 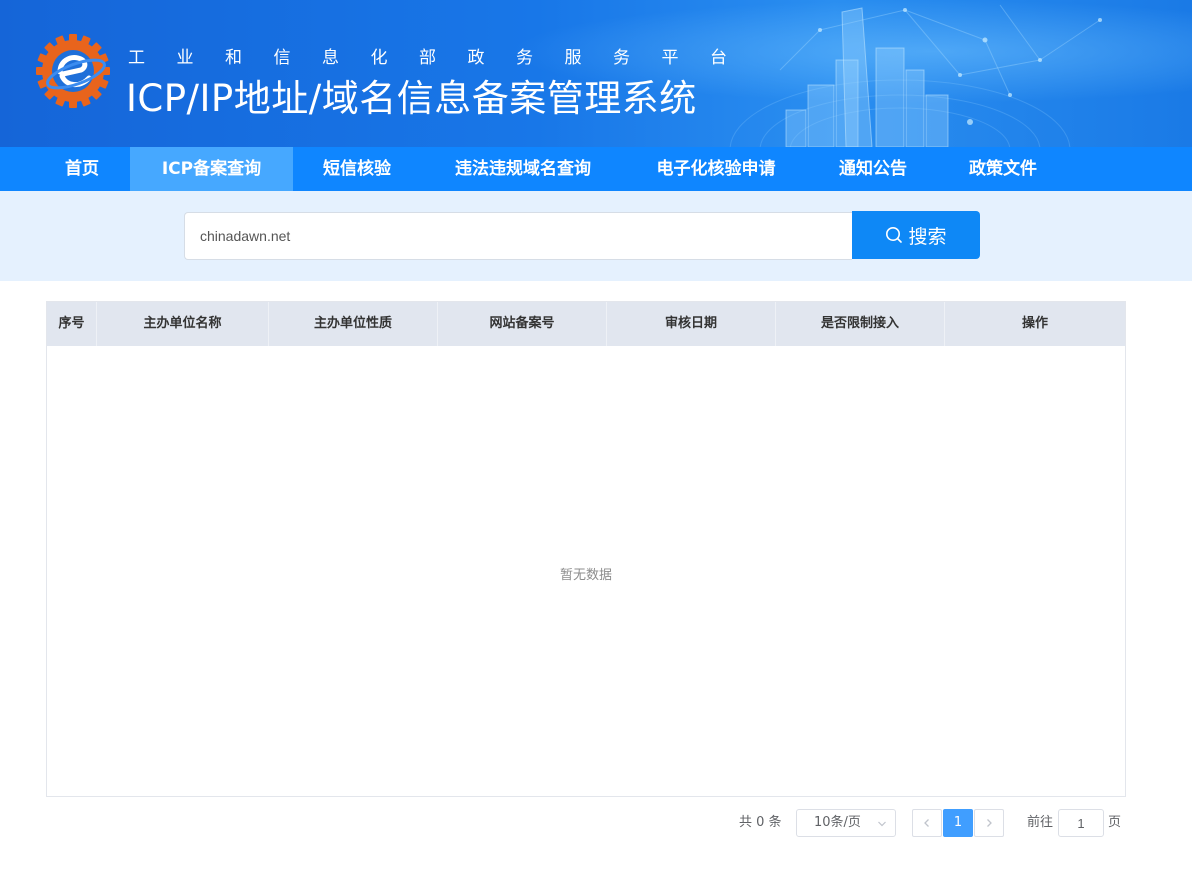 I want to click on chevron-right-icon, so click(x=989, y=823).